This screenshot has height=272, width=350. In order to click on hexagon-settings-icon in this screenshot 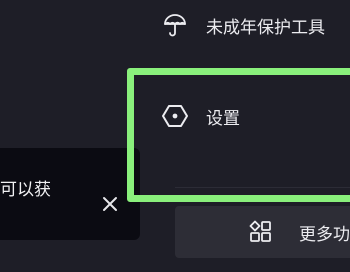, I will do `click(175, 116)`.